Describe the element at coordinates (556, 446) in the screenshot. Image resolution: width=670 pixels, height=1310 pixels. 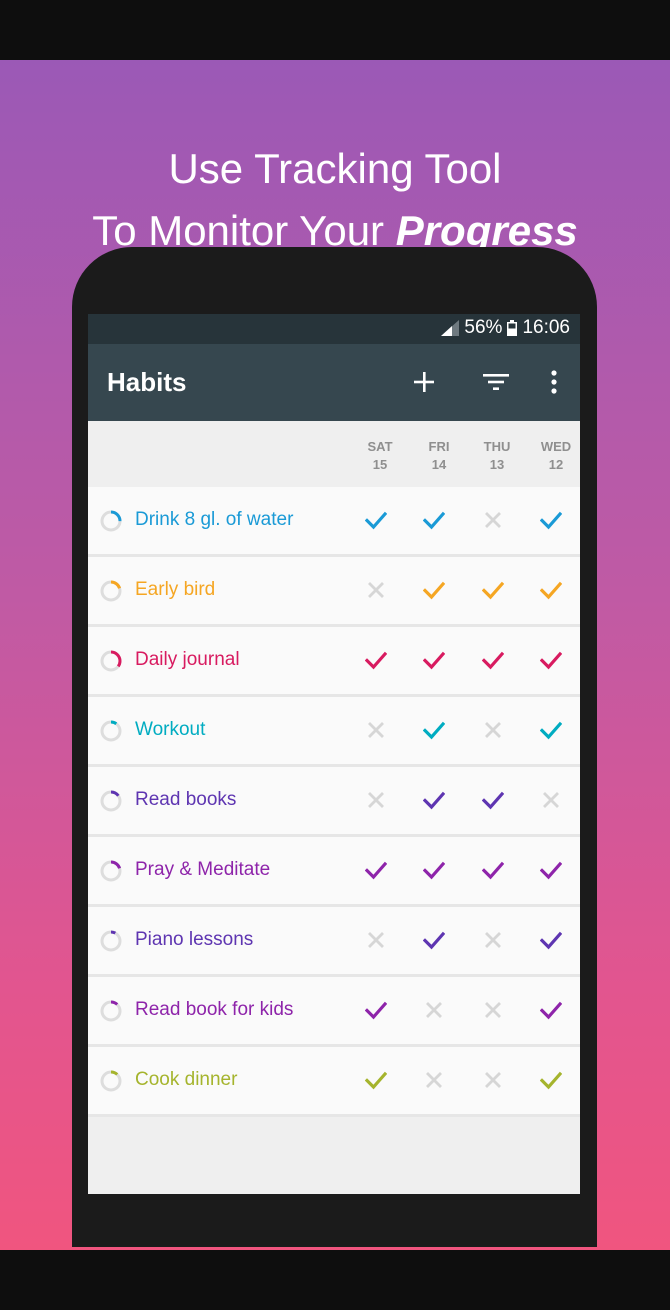
I see `day-name: WED` at that location.